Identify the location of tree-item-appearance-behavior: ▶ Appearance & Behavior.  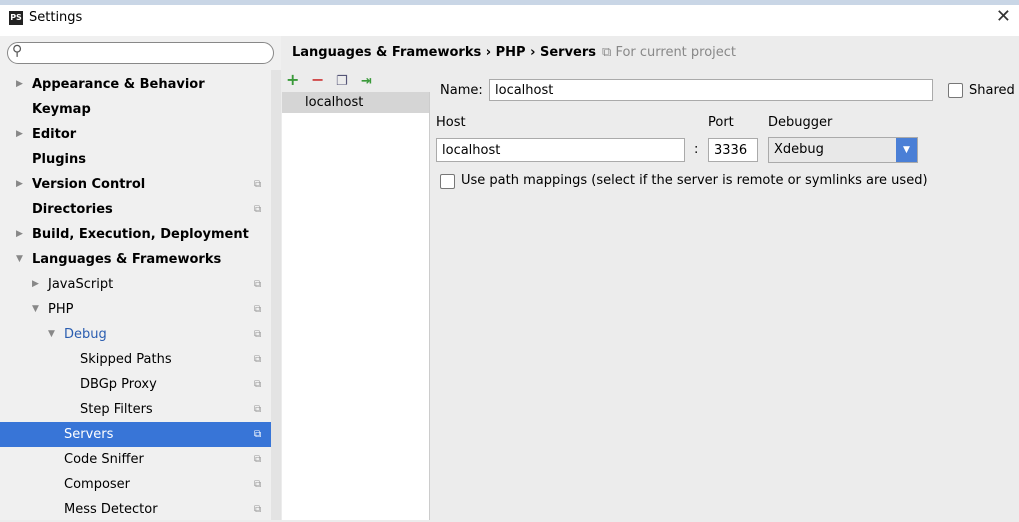
(135, 84).